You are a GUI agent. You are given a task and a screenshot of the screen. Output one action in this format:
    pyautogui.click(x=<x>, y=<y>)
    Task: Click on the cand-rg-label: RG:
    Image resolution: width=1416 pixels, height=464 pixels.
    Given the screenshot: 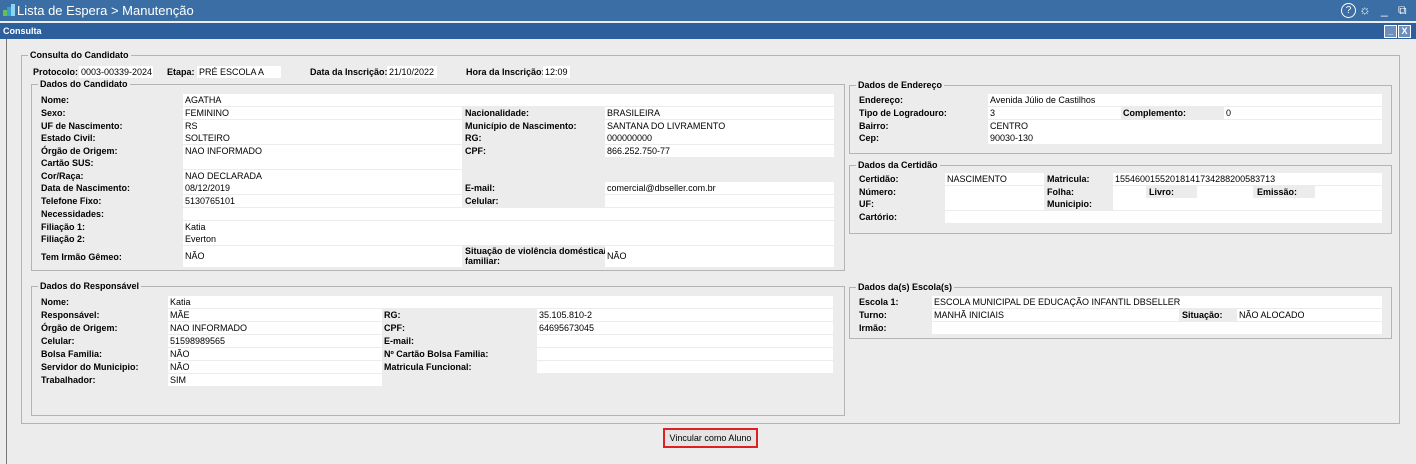 What is the action you would take?
    pyautogui.click(x=473, y=138)
    